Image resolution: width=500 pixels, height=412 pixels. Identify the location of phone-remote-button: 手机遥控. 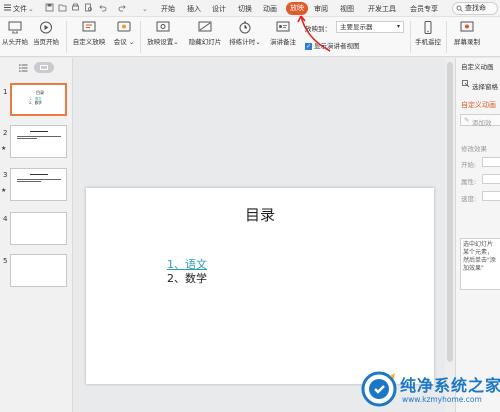
(428, 33).